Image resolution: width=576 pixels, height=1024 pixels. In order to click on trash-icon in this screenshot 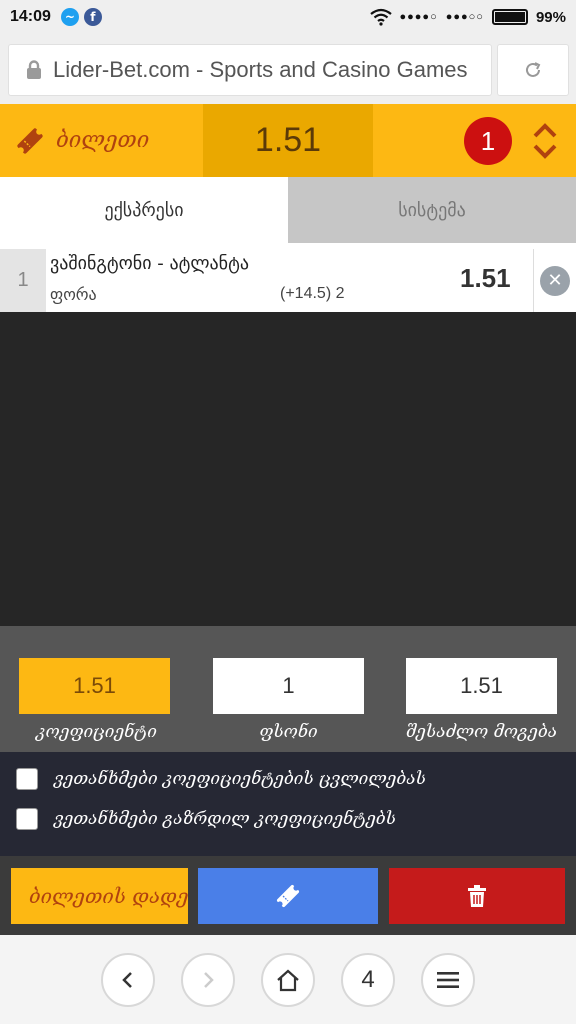, I will do `click(477, 896)`.